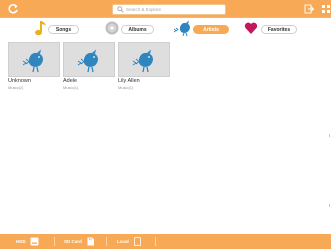  I want to click on artist-card: Adele Music(1), so click(89, 67).